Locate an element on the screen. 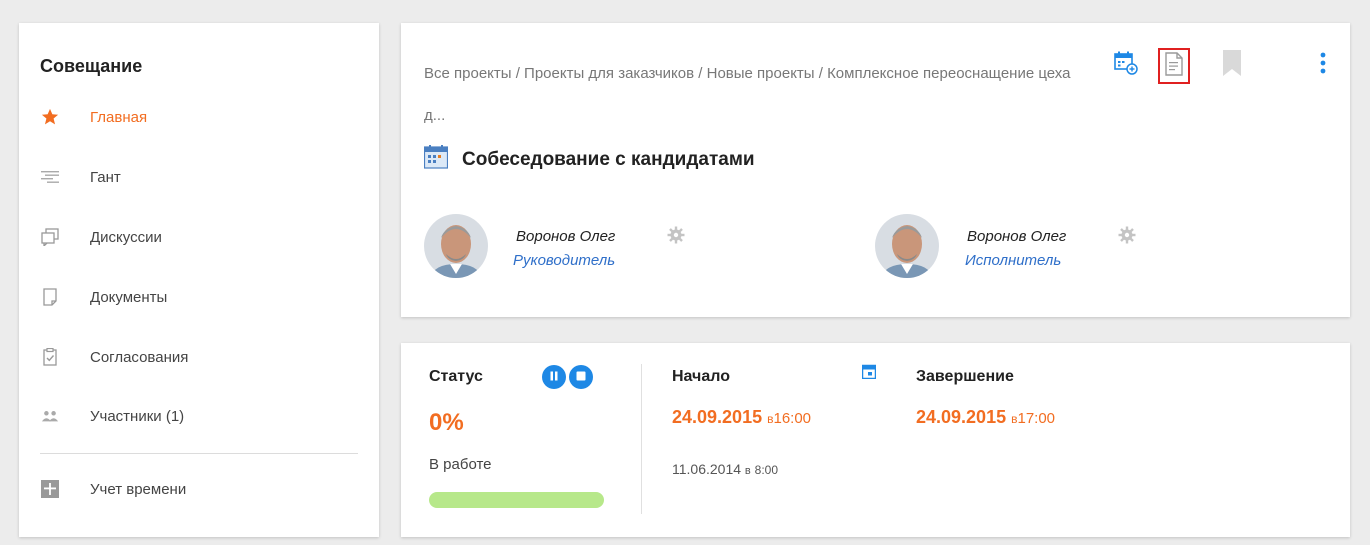 The height and width of the screenshot is (545, 1370). created-datetime: 11.06.2014 в 8:00 is located at coordinates (725, 469).